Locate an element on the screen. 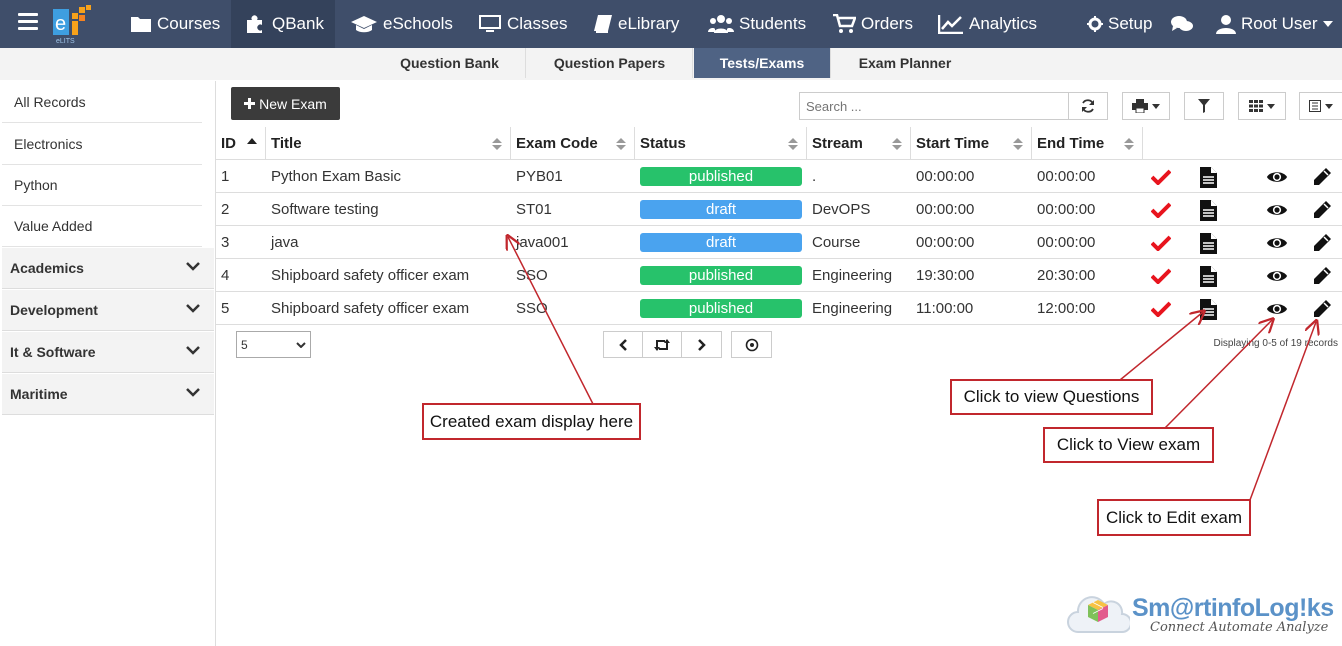 This screenshot has height=646, width=1342. user-icon is located at coordinates (1226, 24).